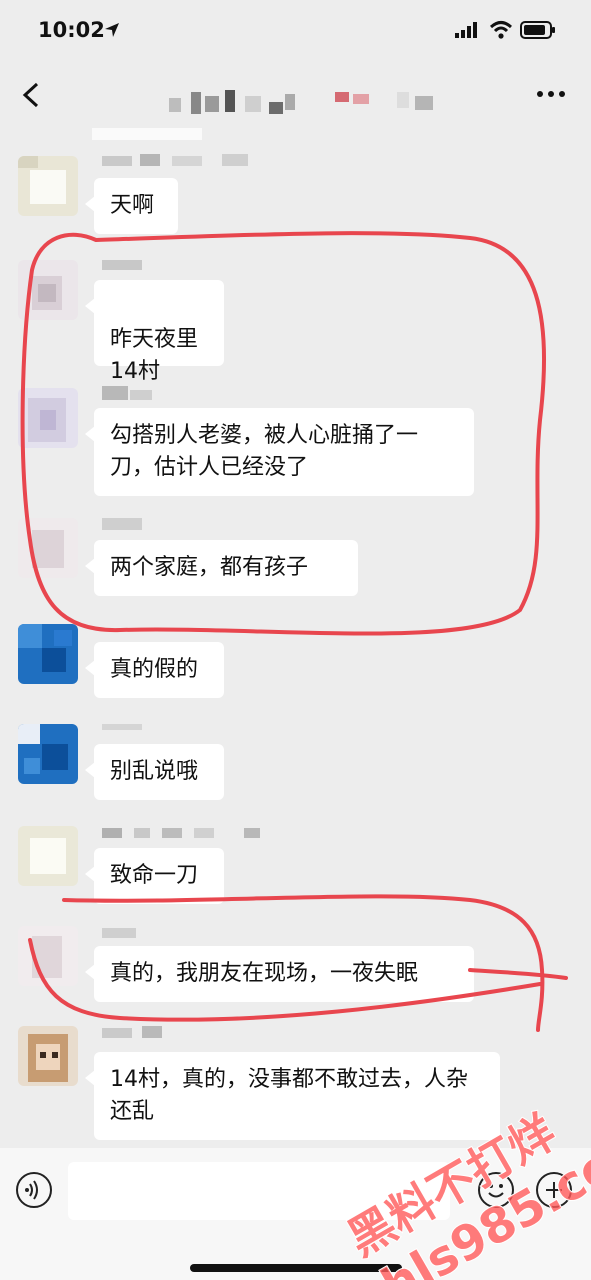 The image size is (591, 1280). What do you see at coordinates (31, 95) in the screenshot?
I see `back-chevron-icon` at bounding box center [31, 95].